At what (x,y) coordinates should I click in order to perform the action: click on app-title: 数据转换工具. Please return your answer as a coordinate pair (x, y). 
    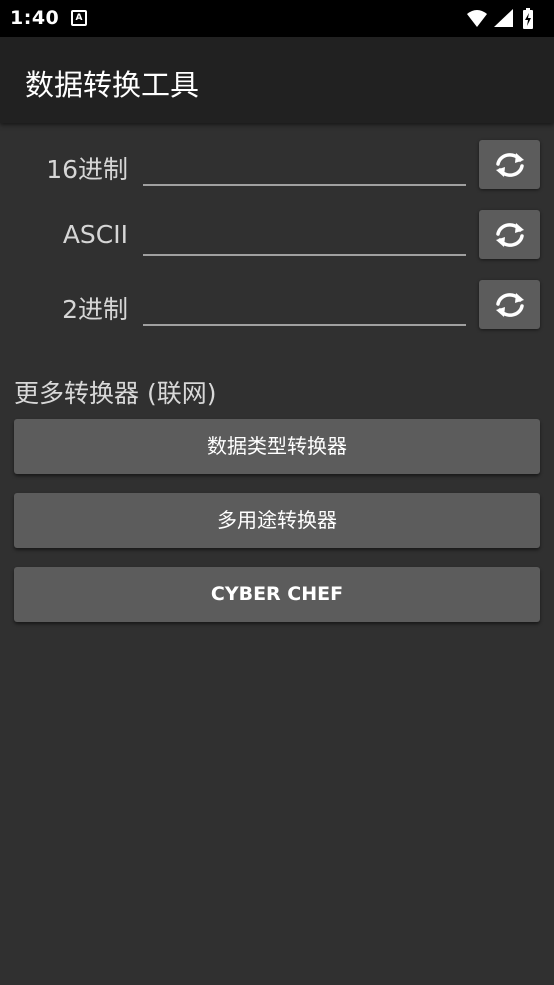
    Looking at the image, I should click on (112, 85).